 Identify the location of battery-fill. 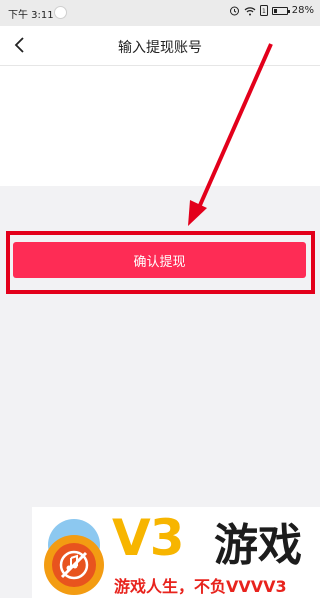
(275, 10).